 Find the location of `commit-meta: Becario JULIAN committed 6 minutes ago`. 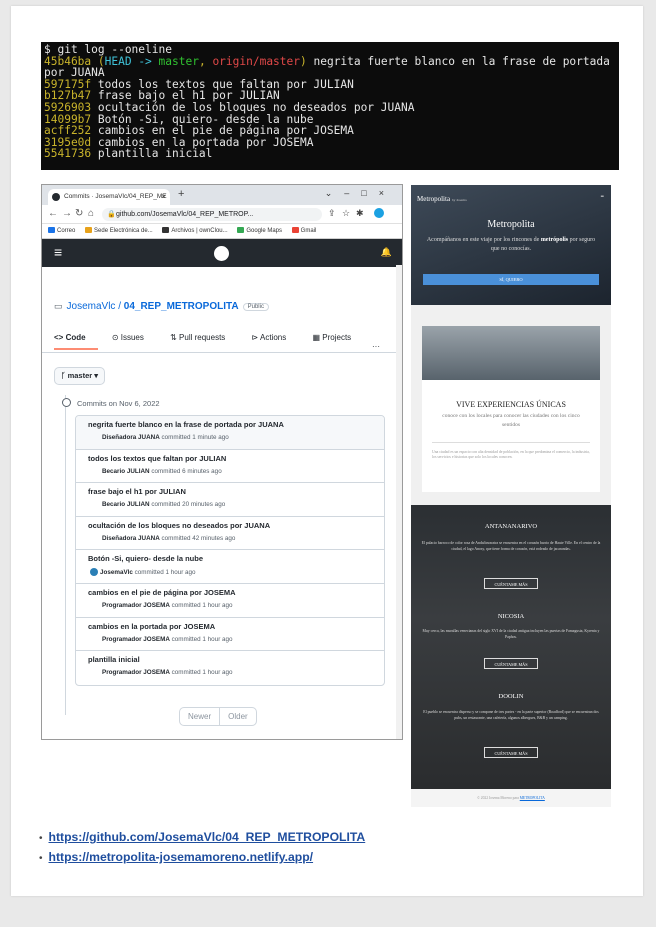

commit-meta: Becario JULIAN committed 6 minutes ago is located at coordinates (162, 471).